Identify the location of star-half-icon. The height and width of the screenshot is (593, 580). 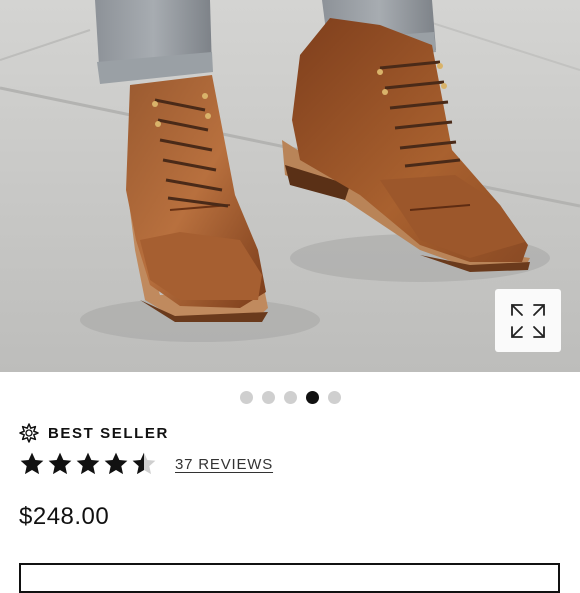
(144, 463).